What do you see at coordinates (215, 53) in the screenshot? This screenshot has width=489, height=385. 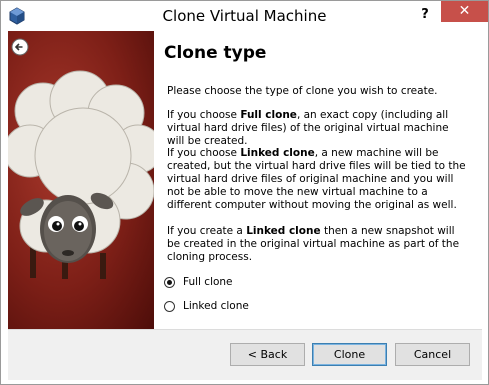 I see `page-title: Clone type` at bounding box center [215, 53].